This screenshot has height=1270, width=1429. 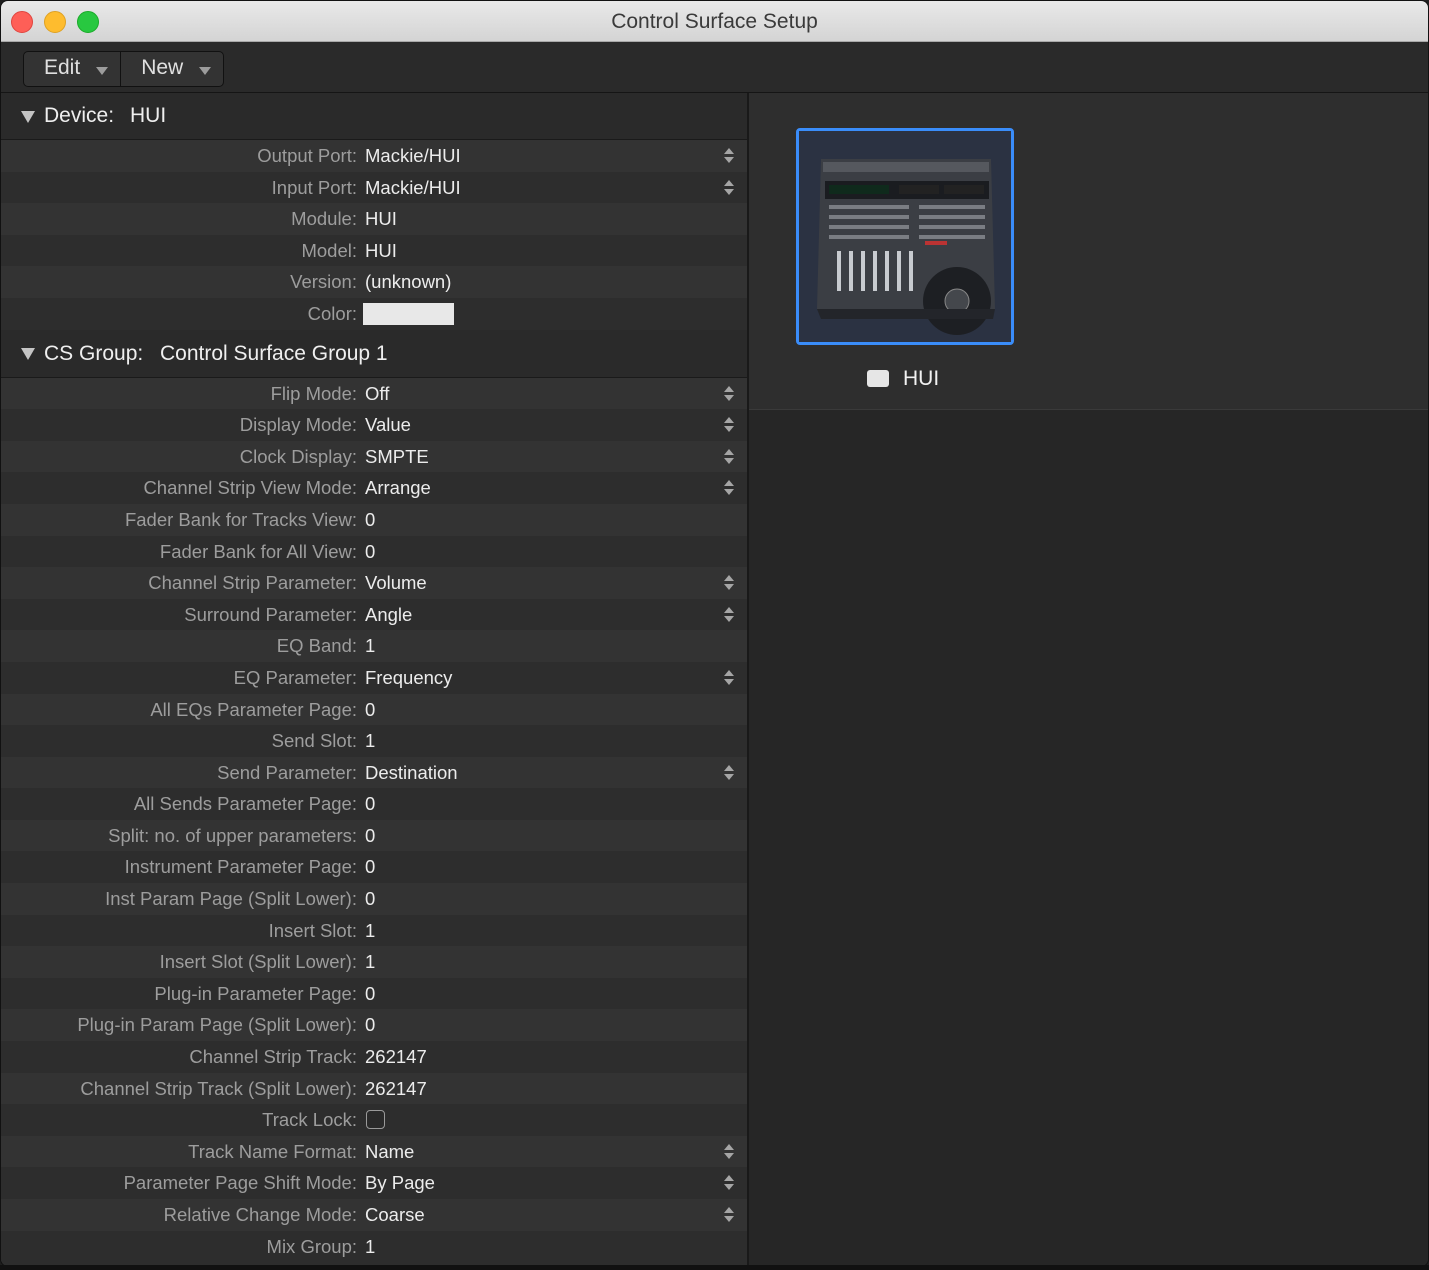 I want to click on device-section-header: Device: HUI, so click(x=374, y=116).